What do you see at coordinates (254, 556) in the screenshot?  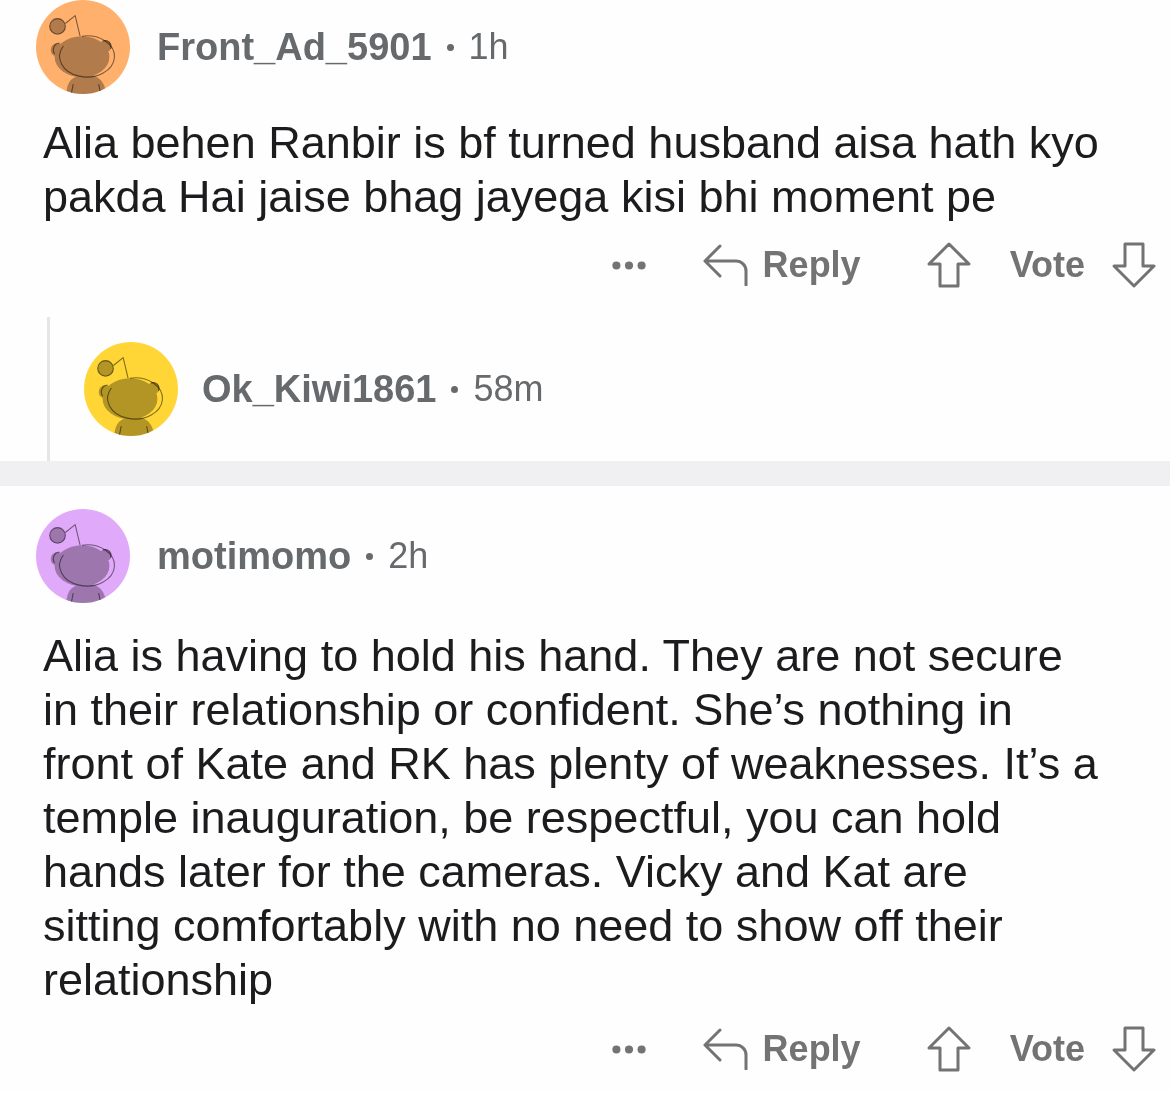 I see `username: motimomo` at bounding box center [254, 556].